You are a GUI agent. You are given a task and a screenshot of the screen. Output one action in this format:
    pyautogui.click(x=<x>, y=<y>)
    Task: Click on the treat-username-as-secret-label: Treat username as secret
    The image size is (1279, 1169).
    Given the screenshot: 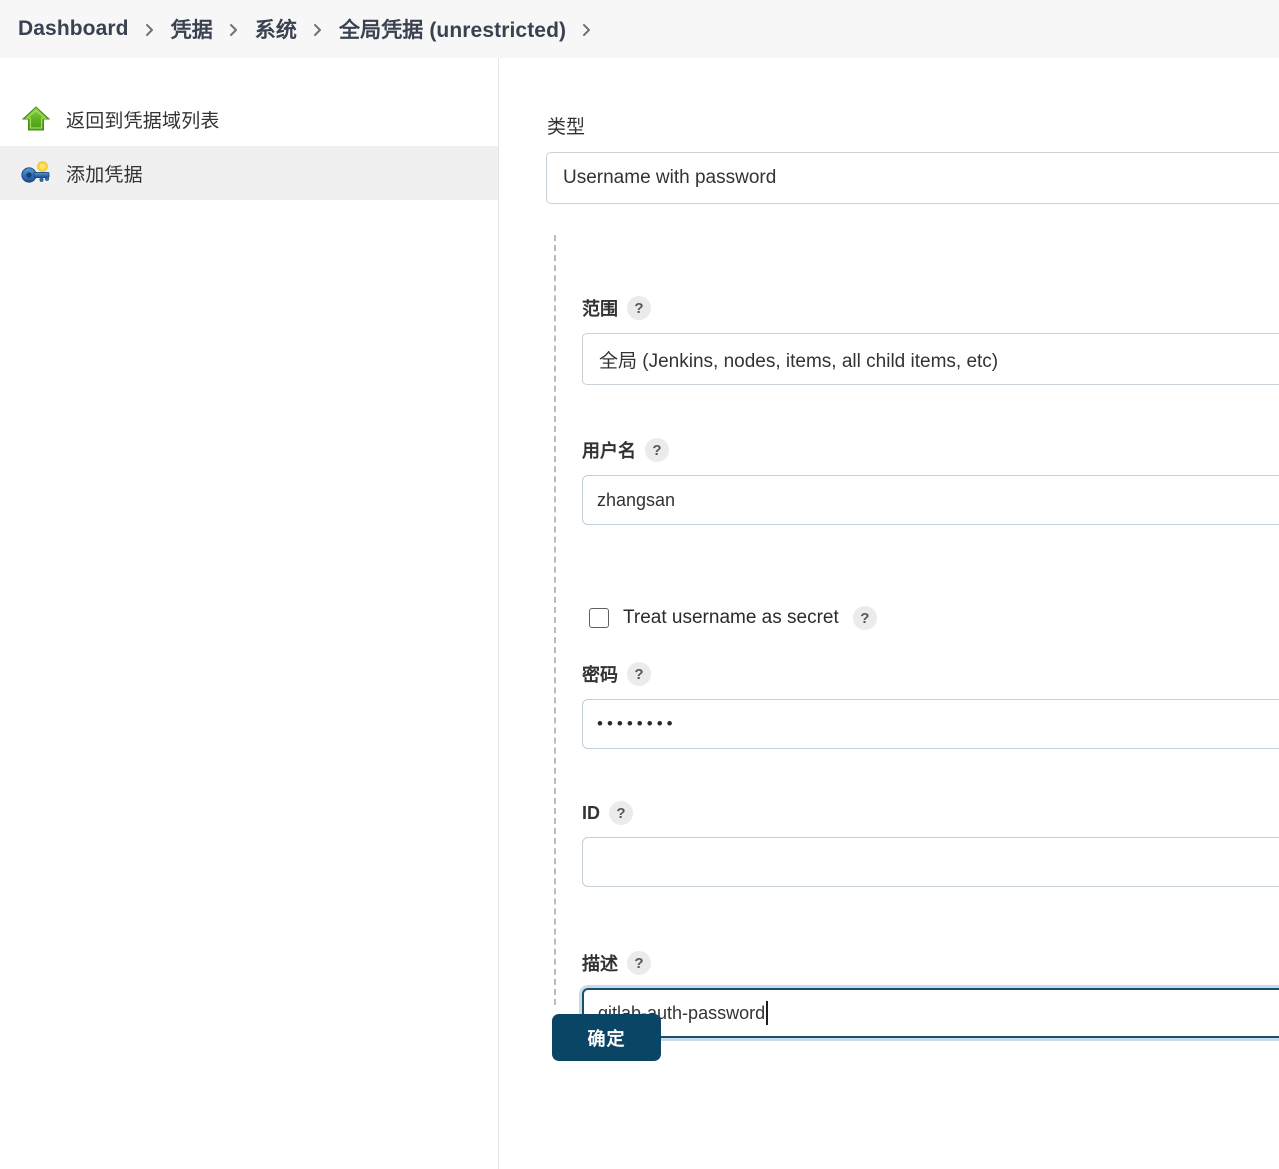 What is the action you would take?
    pyautogui.click(x=731, y=617)
    